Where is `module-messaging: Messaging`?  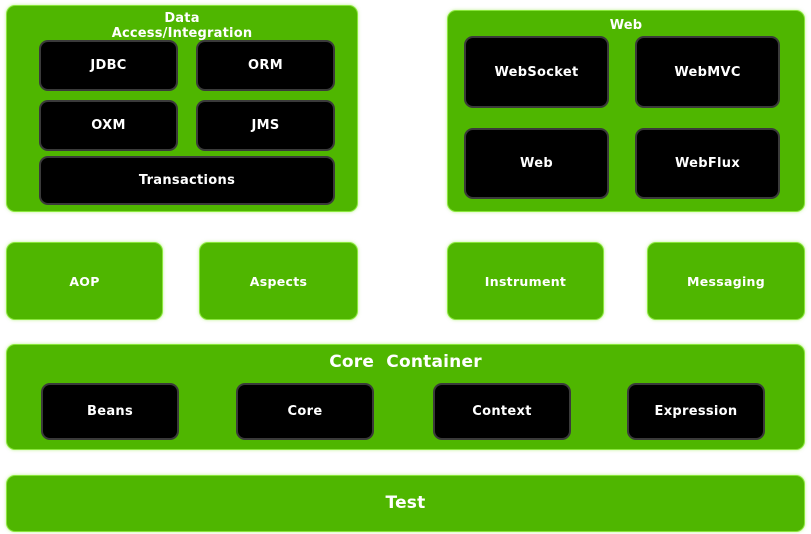
module-messaging: Messaging is located at coordinates (726, 281).